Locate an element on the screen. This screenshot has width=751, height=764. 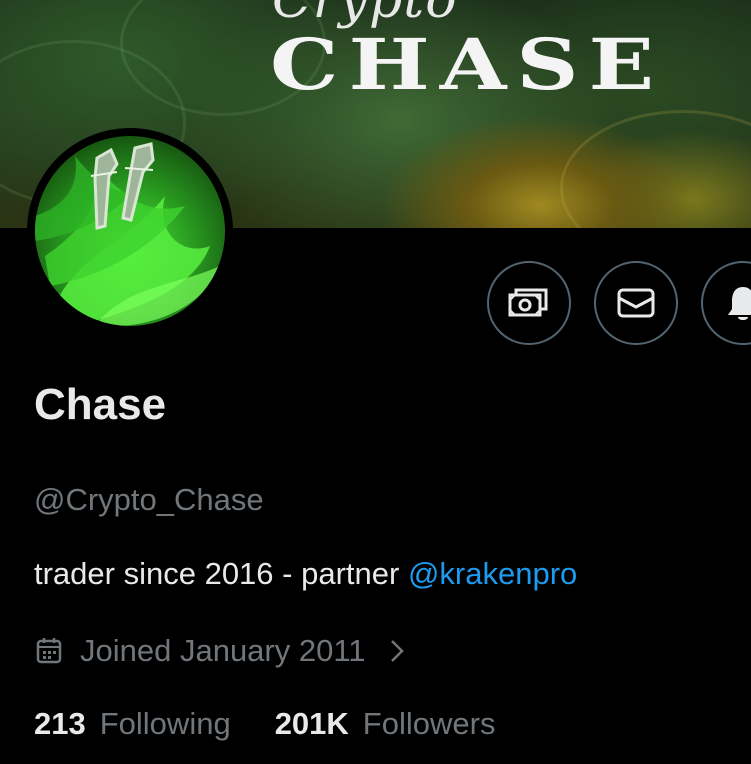
bio-mention-link: @krakenpro is located at coordinates (492, 573).